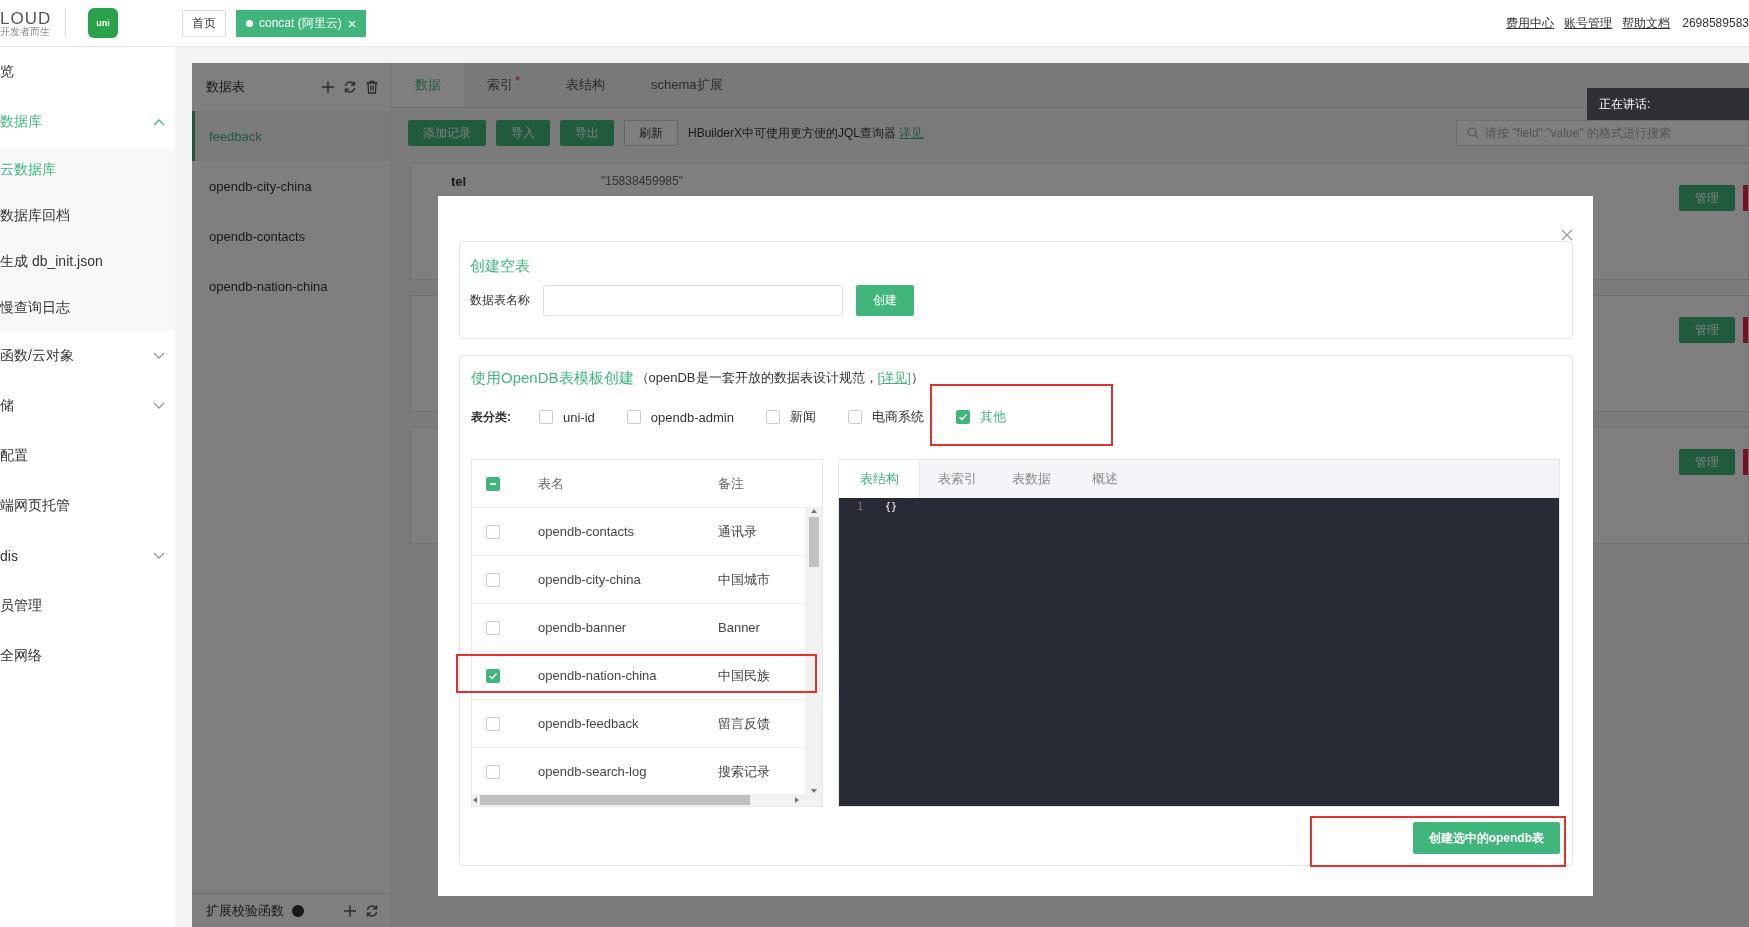  Describe the element at coordinates (1646, 23) in the screenshot. I see `header-link: 帮助文档` at that location.